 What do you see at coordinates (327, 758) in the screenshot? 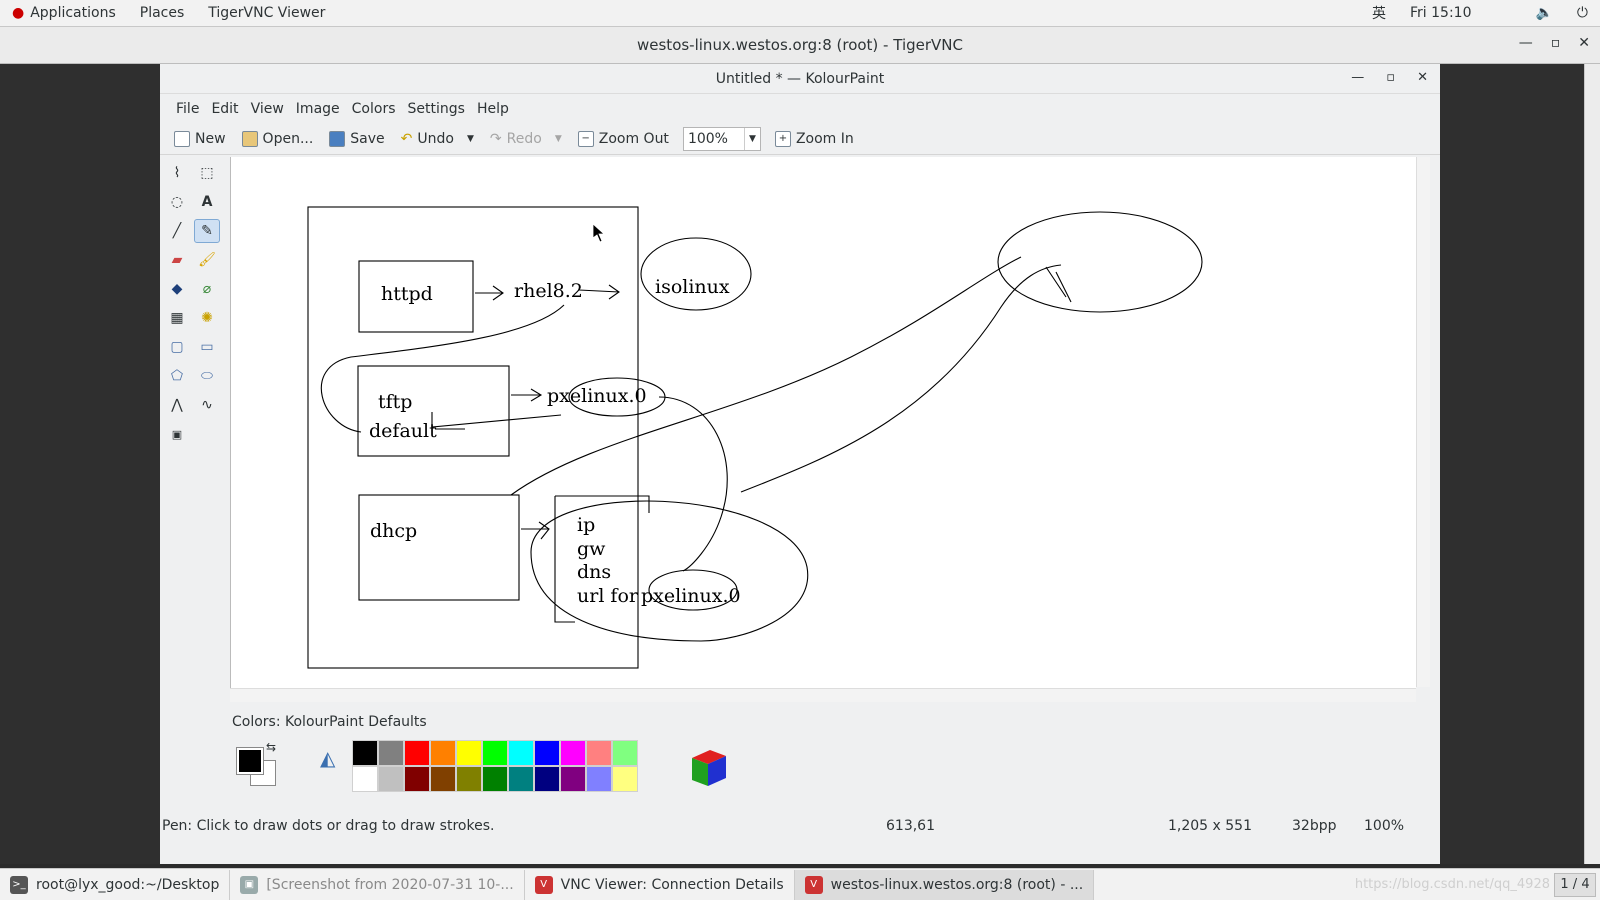
I see `transparent-color-icon: ◭` at bounding box center [327, 758].